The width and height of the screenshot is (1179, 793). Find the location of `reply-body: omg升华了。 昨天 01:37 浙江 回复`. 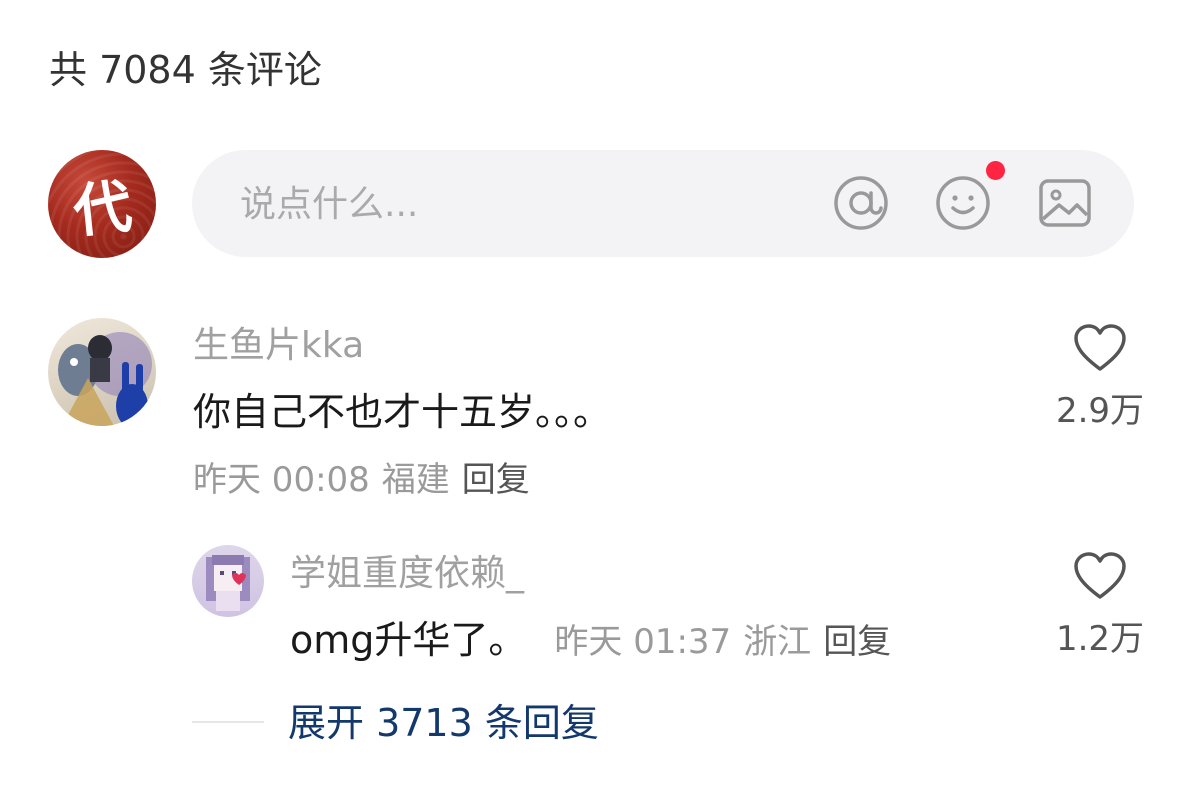

reply-body: omg升华了。 昨天 01:37 浙江 回复 is located at coordinates (596, 640).